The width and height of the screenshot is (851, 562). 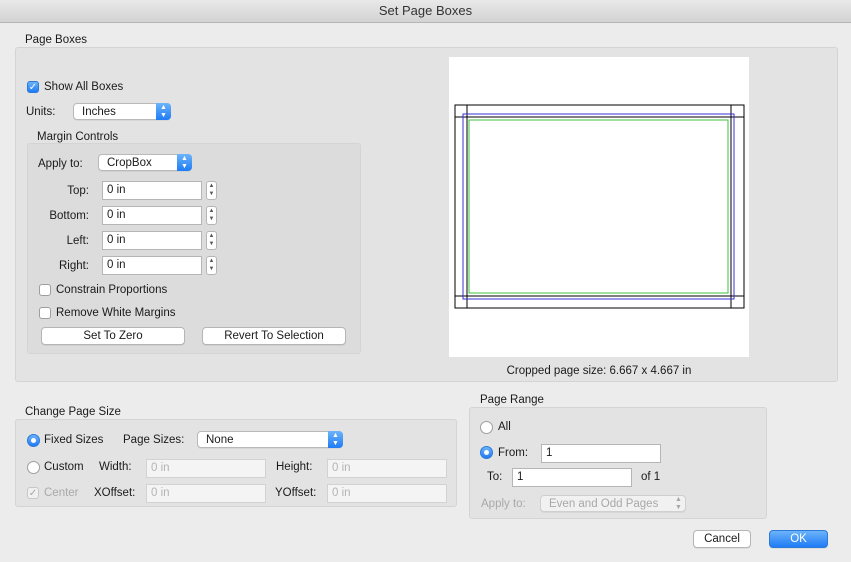 What do you see at coordinates (115, 467) in the screenshot?
I see `width-label: Width:` at bounding box center [115, 467].